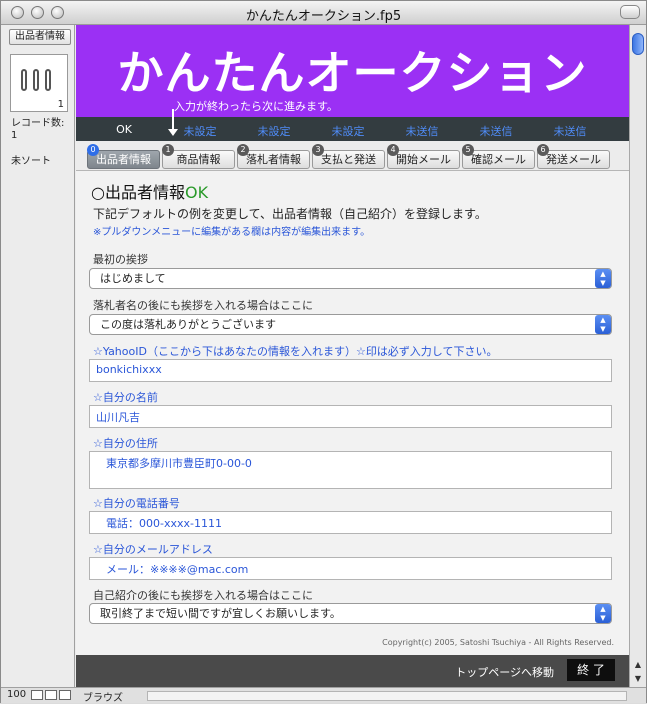 The image size is (647, 704). Describe the element at coordinates (573, 159) in the screenshot. I see `tab-label: 発送メール` at that location.